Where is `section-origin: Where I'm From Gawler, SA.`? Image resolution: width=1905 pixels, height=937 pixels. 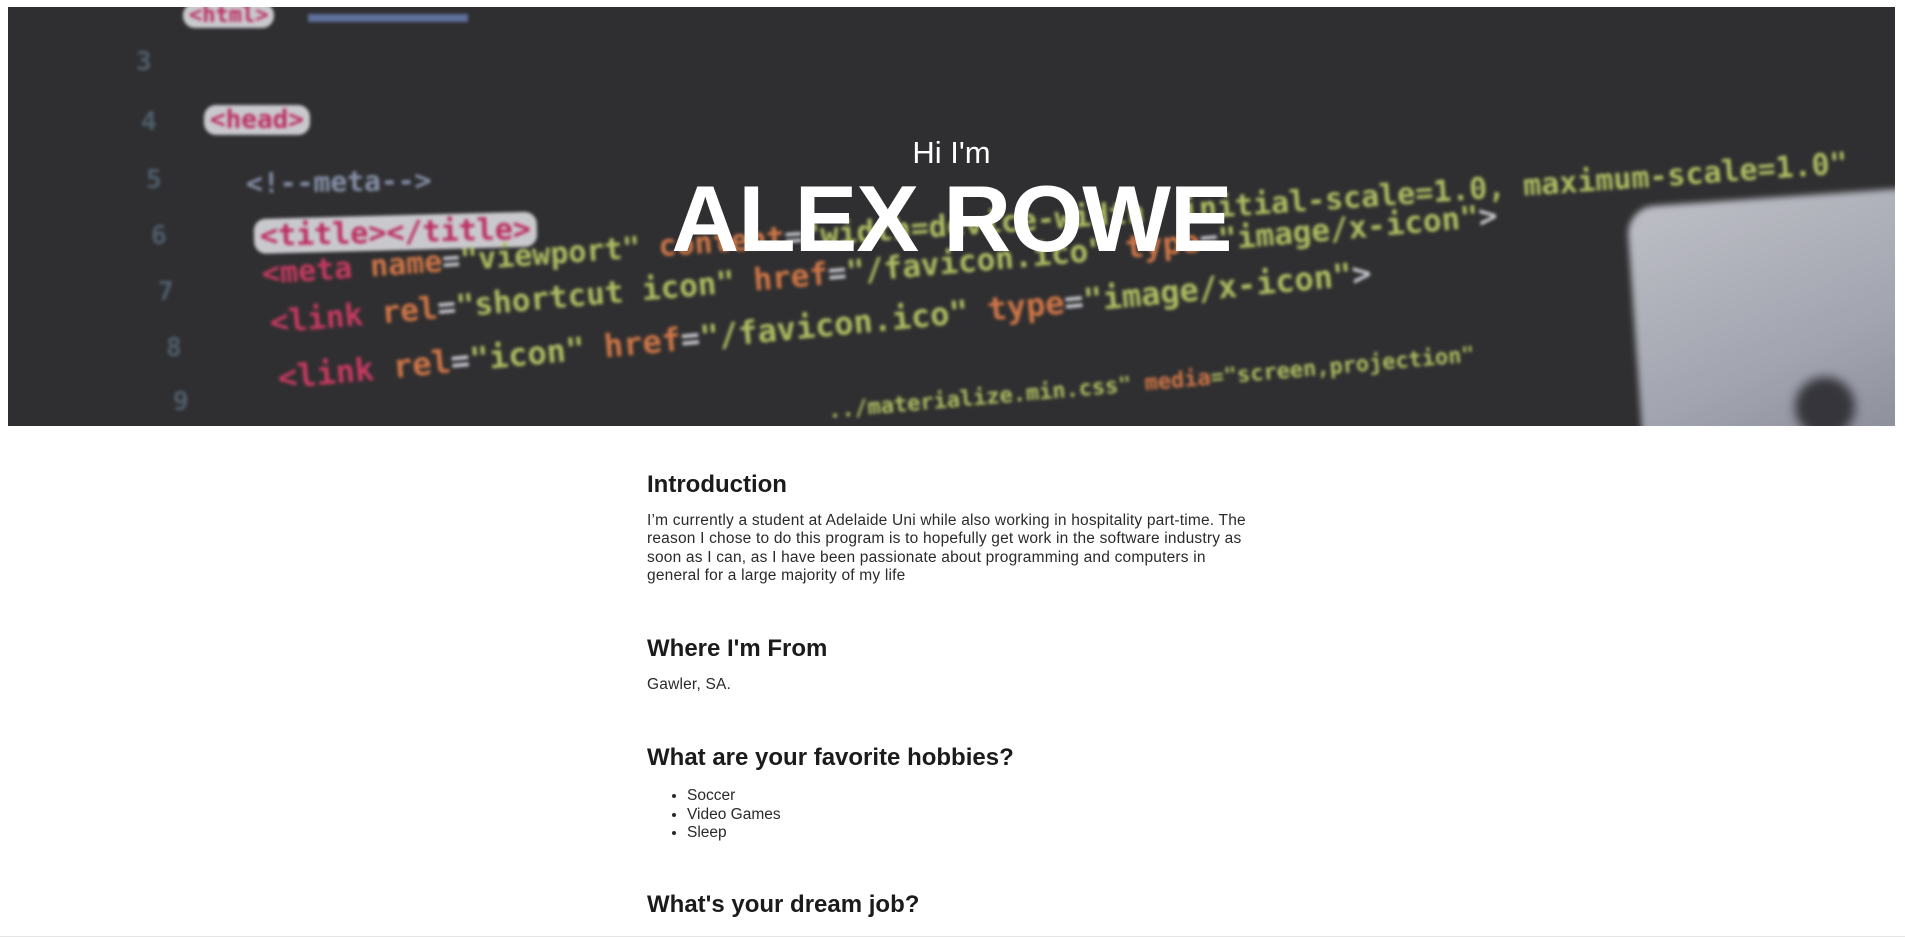 section-origin: Where I'm From Gawler, SA. is located at coordinates (952, 664).